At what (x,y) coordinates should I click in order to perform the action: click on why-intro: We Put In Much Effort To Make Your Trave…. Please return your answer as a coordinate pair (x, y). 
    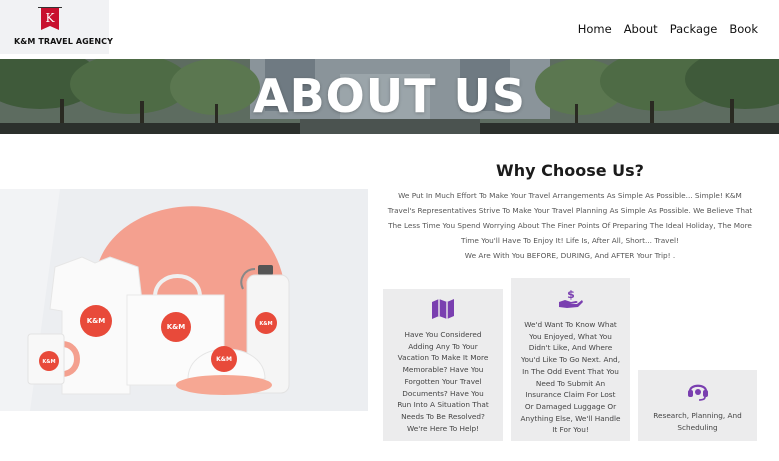
    Looking at the image, I should click on (570, 225).